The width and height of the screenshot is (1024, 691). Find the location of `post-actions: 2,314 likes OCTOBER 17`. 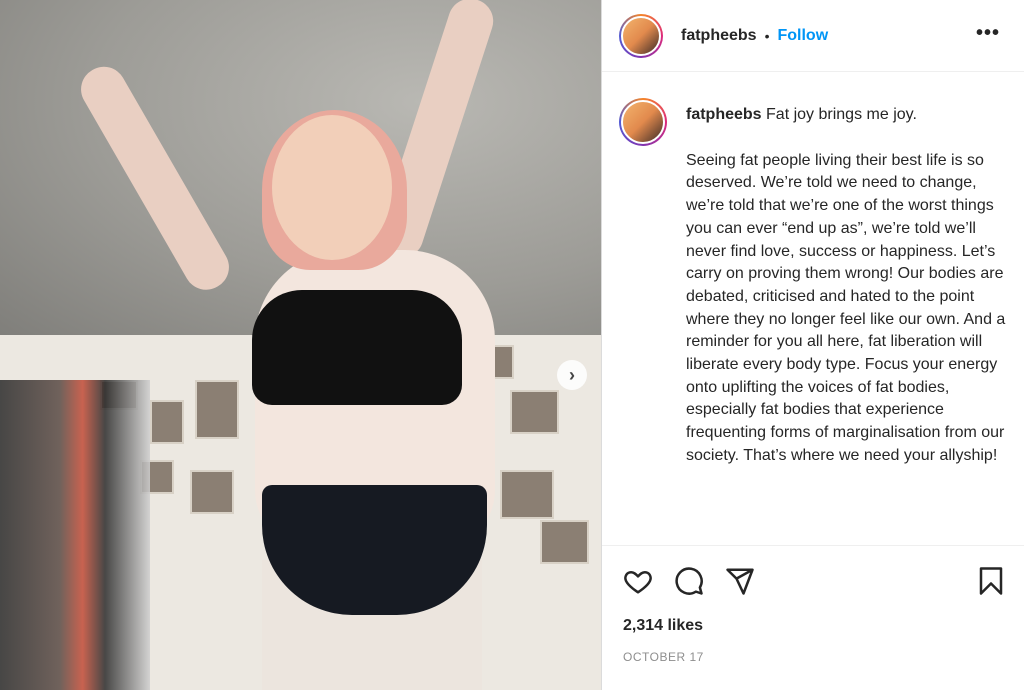

post-actions: 2,314 likes OCTOBER 17 is located at coordinates (813, 618).